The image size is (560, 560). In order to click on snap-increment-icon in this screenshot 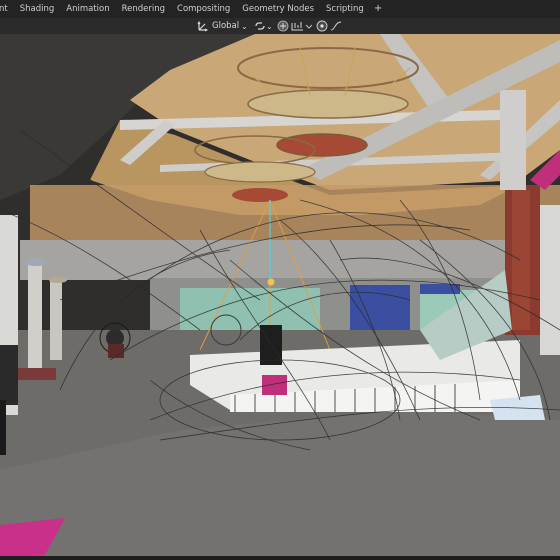, I will do `click(283, 26)`.